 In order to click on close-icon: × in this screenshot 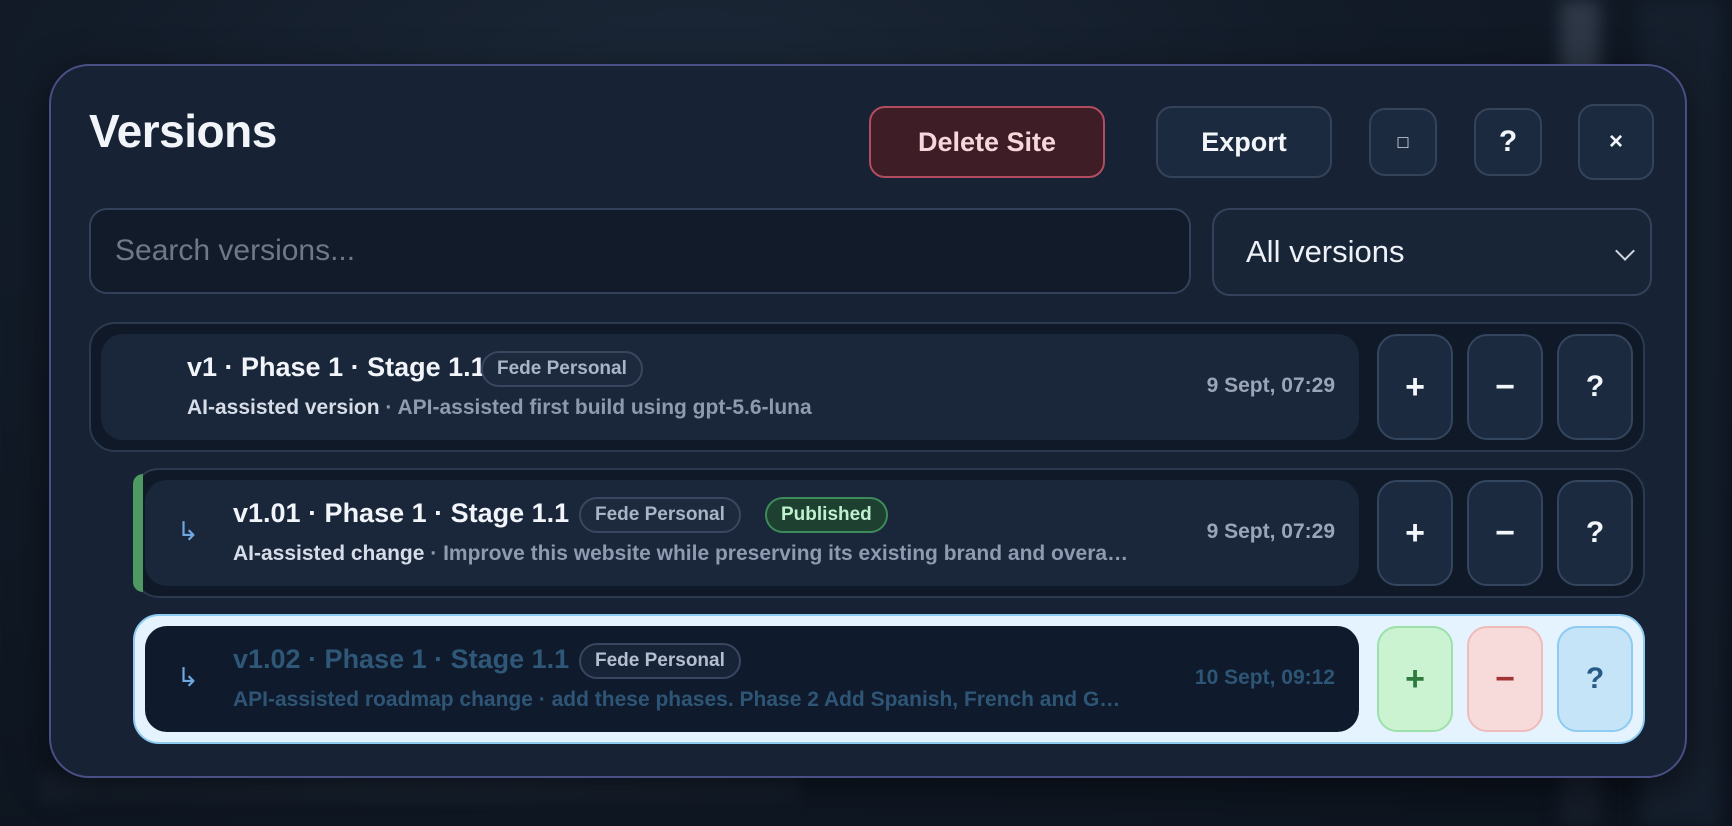, I will do `click(1616, 142)`.